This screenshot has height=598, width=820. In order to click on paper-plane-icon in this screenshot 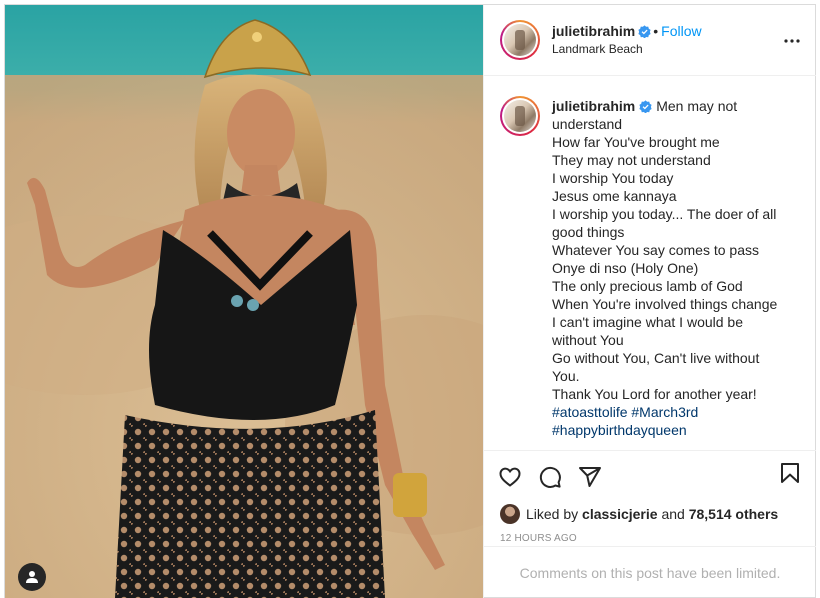, I will do `click(590, 477)`.